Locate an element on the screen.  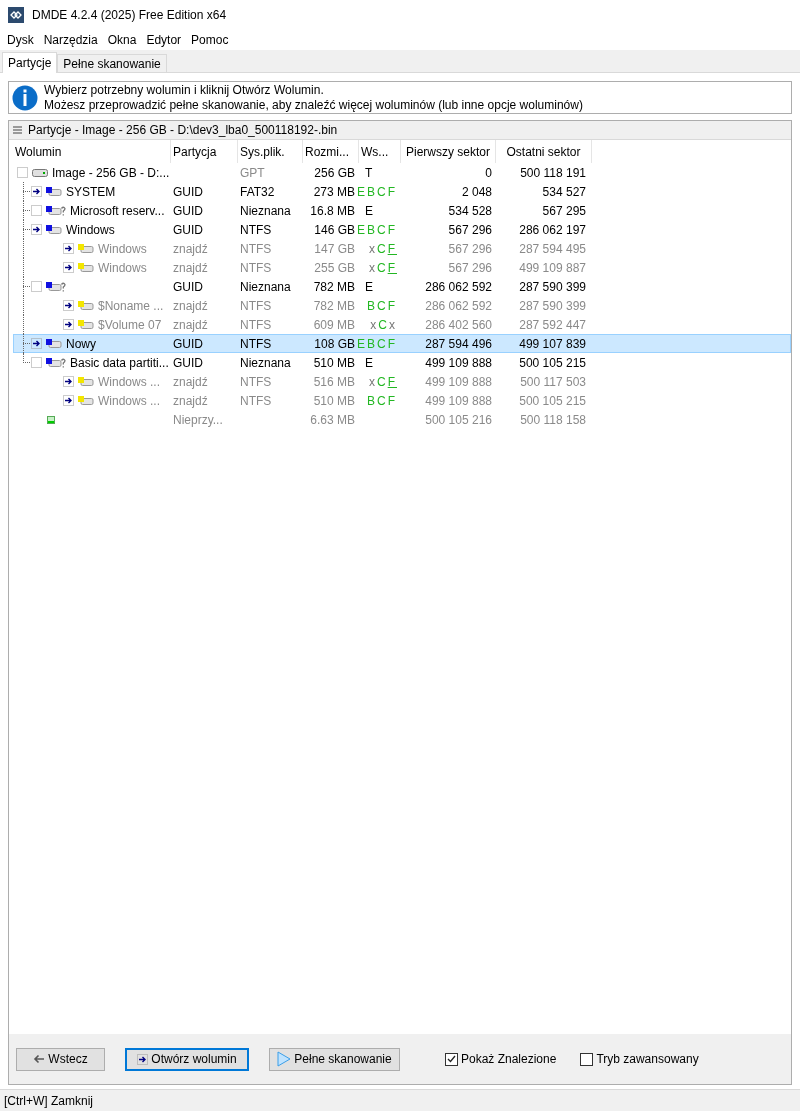
menu-item: Edytor is located at coordinates (164, 40).